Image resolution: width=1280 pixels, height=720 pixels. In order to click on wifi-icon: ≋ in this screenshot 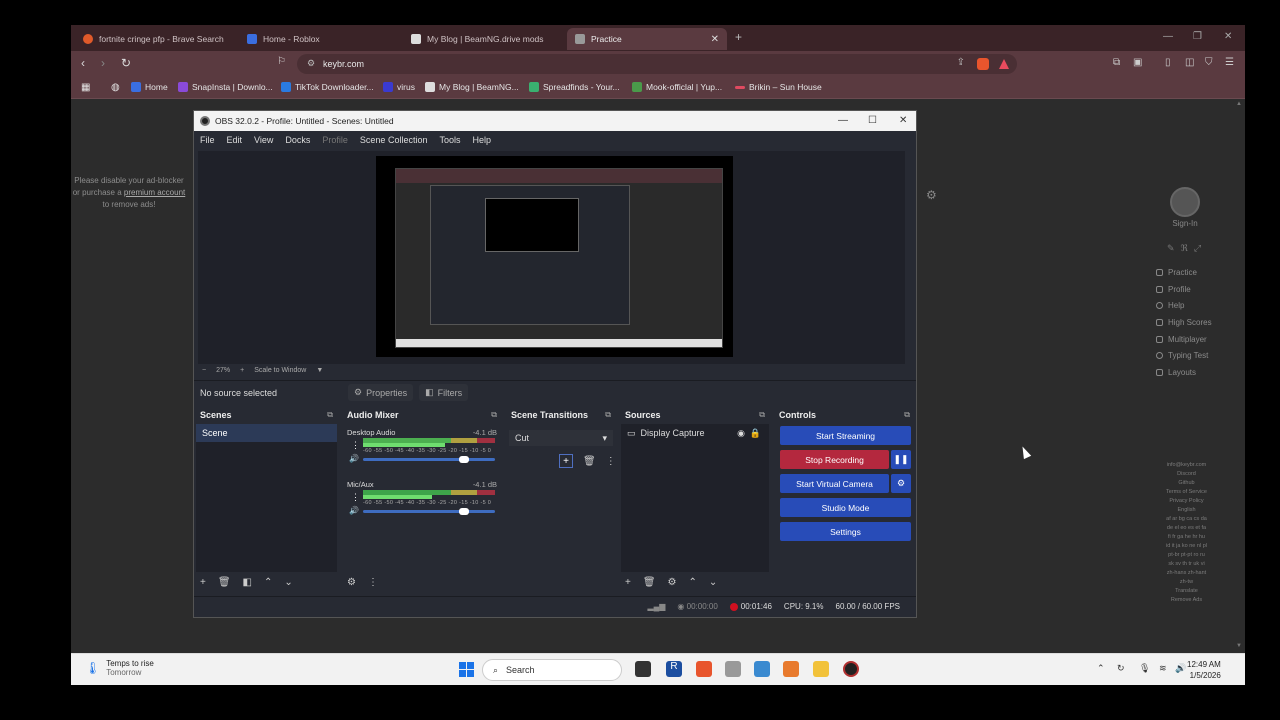, I will do `click(1163, 668)`.